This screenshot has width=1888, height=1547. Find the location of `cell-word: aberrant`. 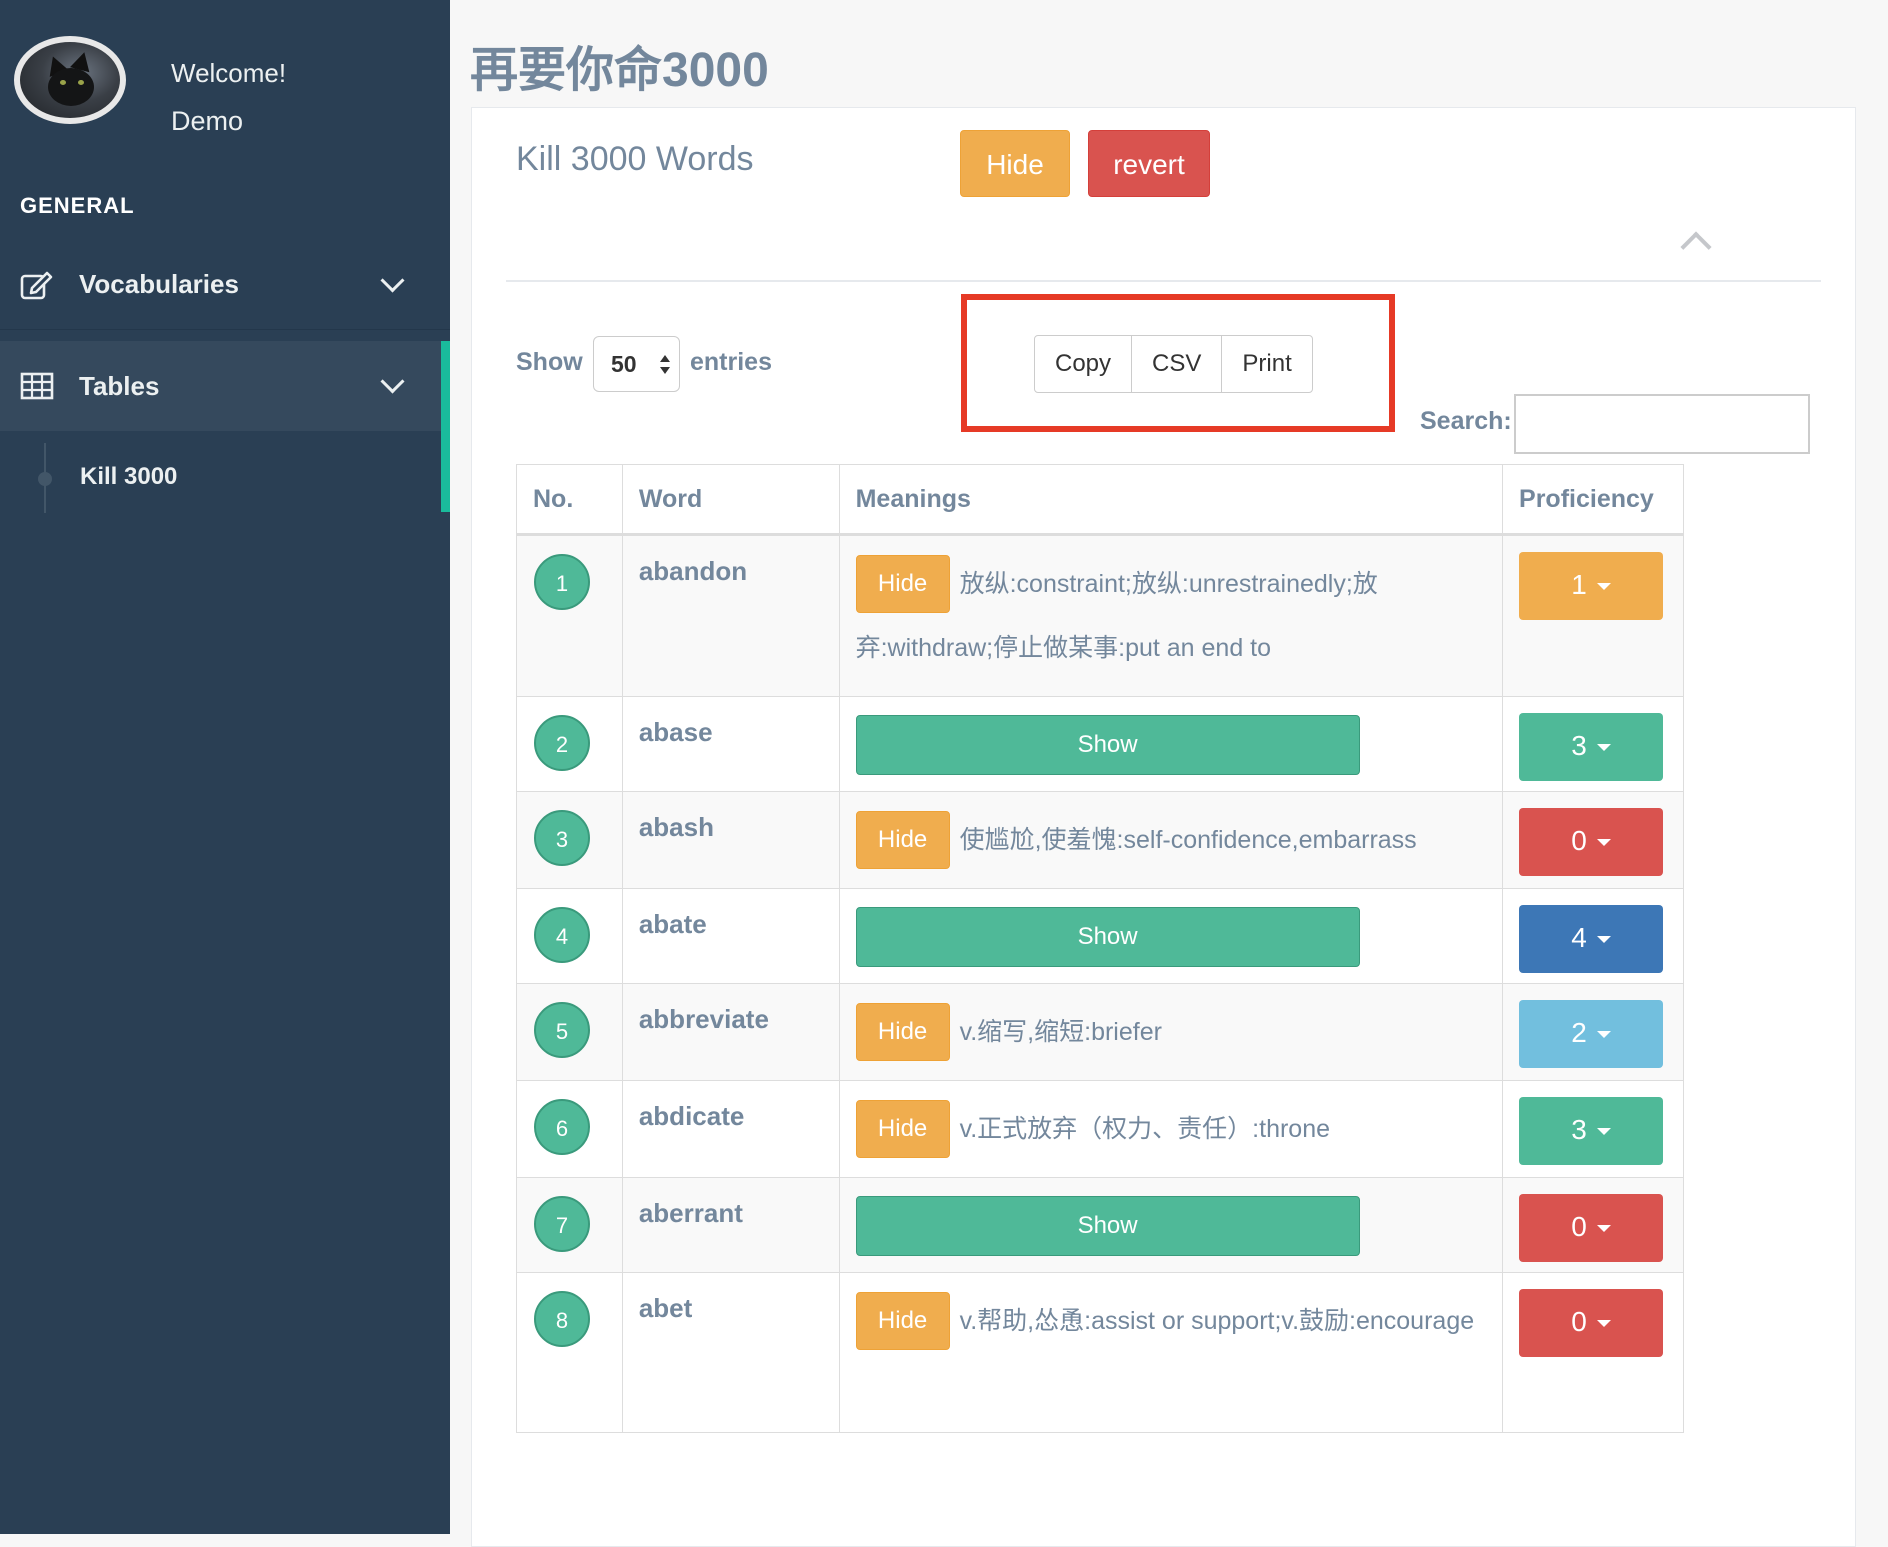

cell-word: aberrant is located at coordinates (730, 1225).